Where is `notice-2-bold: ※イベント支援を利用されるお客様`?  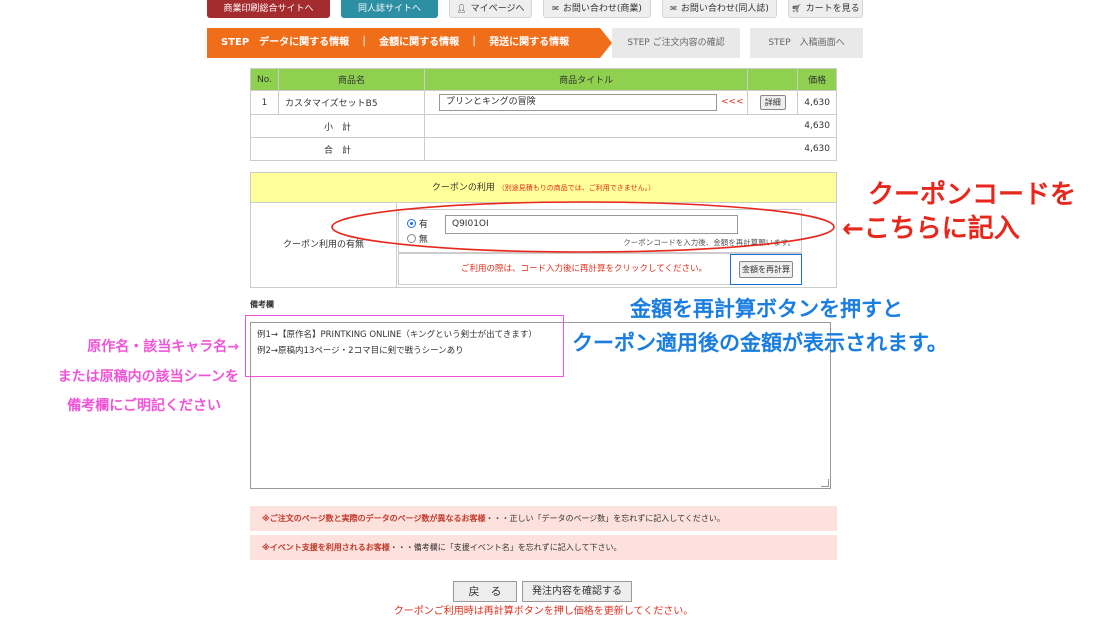 notice-2-bold: ※イベント支援を利用されるお客様 is located at coordinates (326, 547).